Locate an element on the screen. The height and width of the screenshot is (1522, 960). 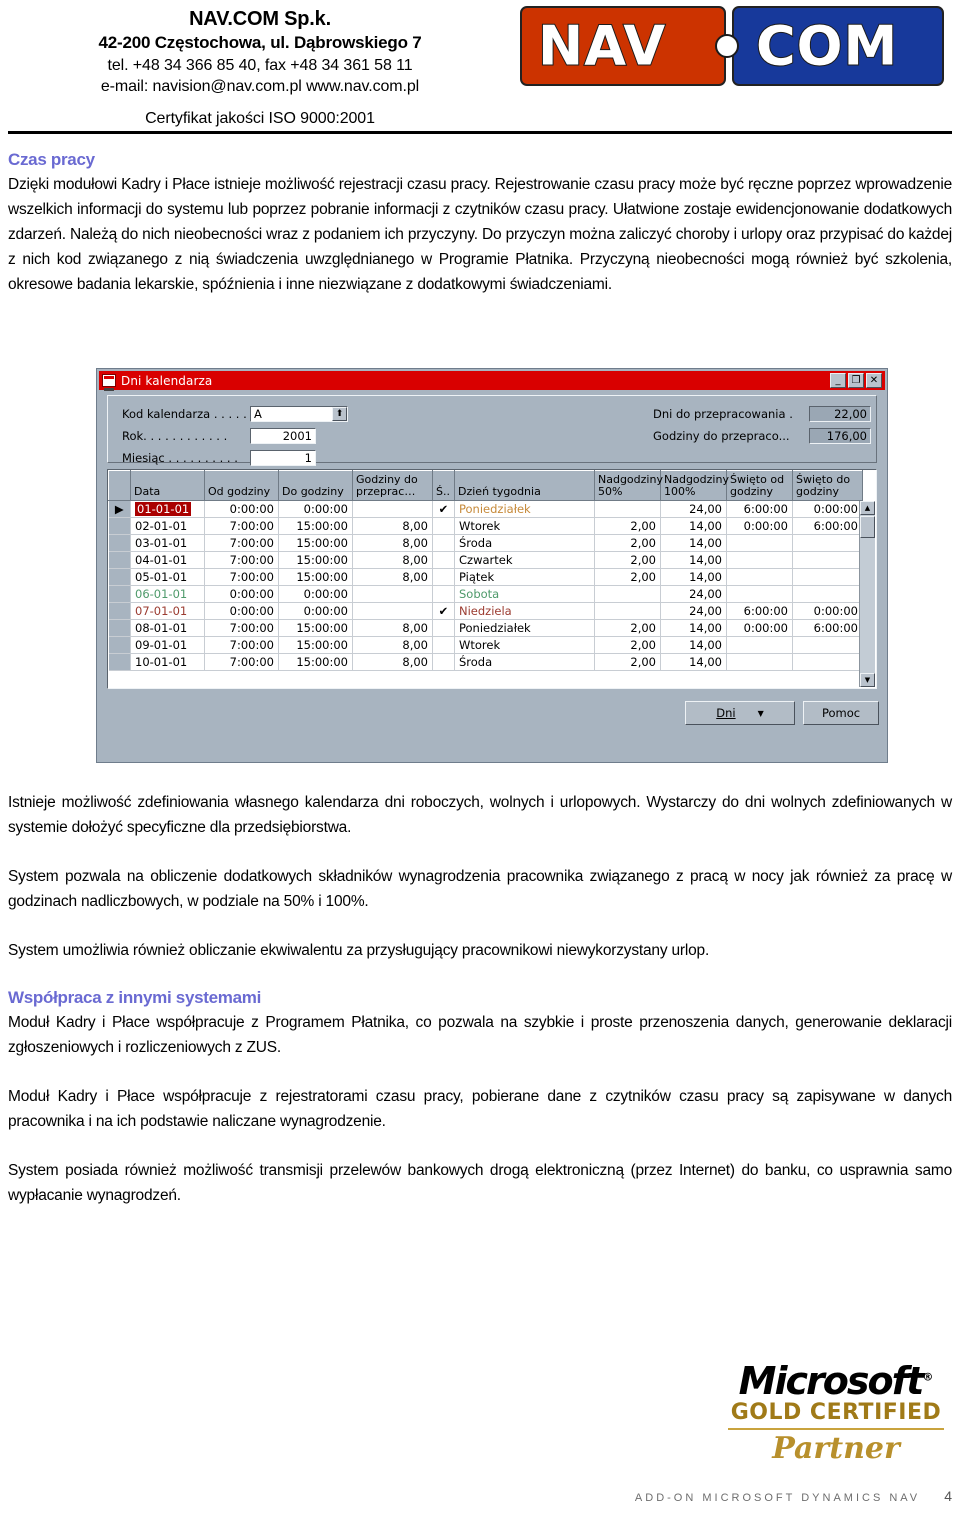
cell-data: 05-01-01 is located at coordinates (167, 577).